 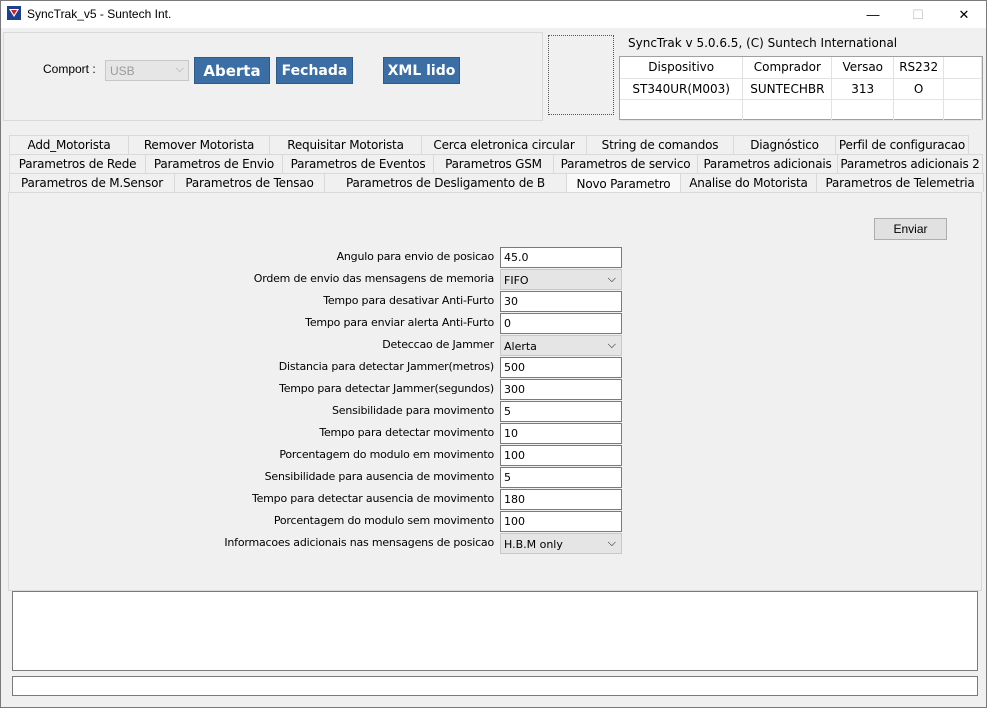 I want to click on title-bar: SyncTrak_v5 - Suntech Int. — ☐ ✕, so click(x=493, y=14).